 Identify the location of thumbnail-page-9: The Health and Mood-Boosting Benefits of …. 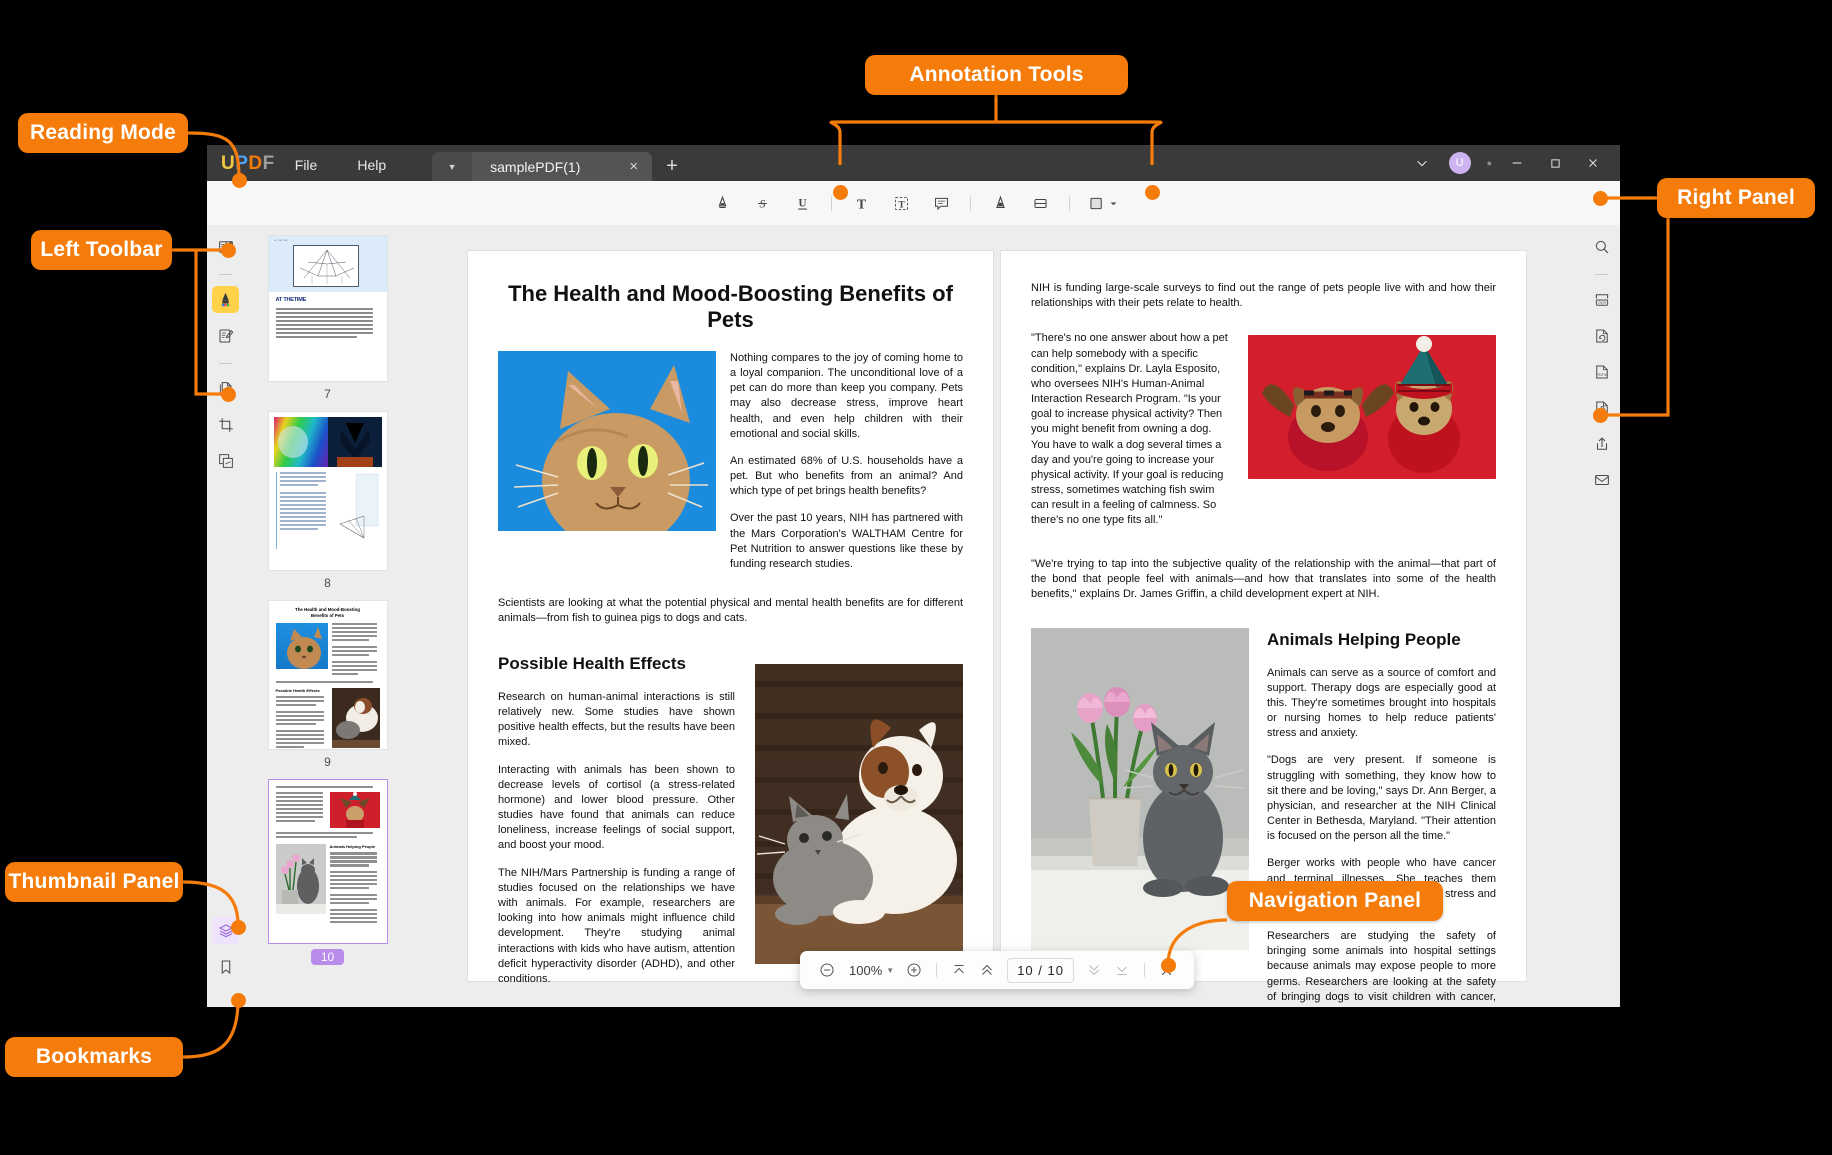
(327, 675).